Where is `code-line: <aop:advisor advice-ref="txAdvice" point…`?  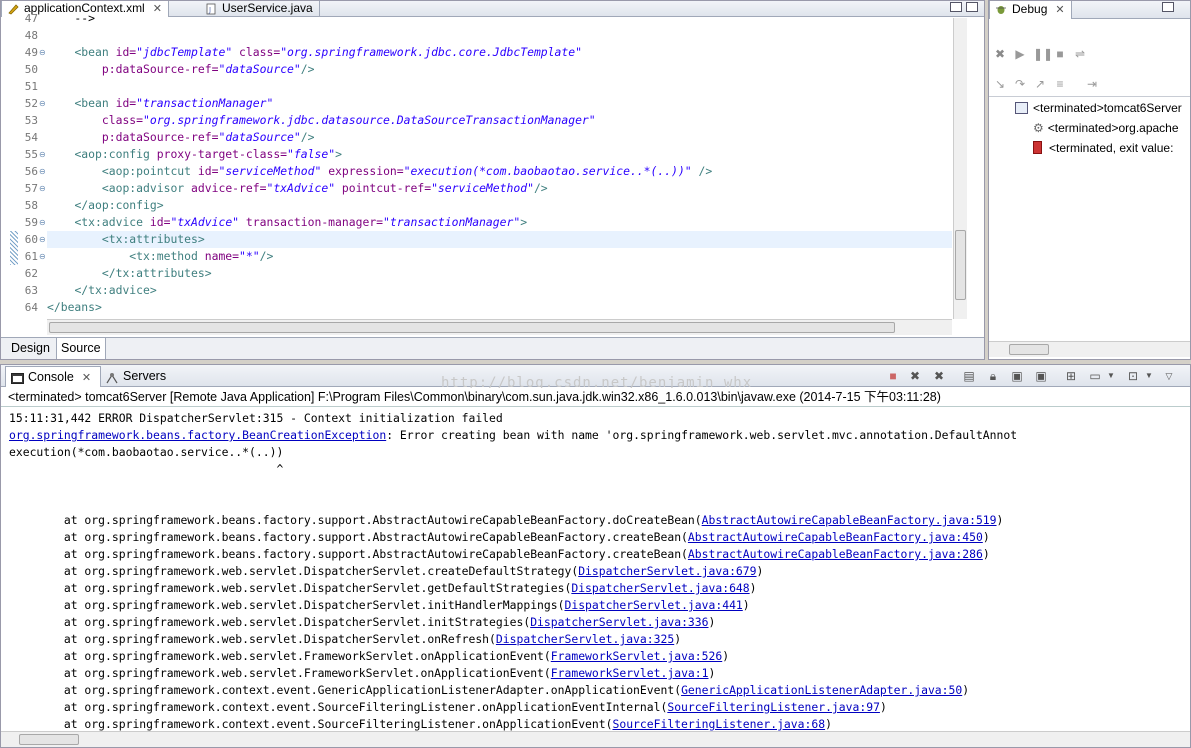
code-line: <aop:advisor advice-ref="txAdvice" point… is located at coordinates (297, 188).